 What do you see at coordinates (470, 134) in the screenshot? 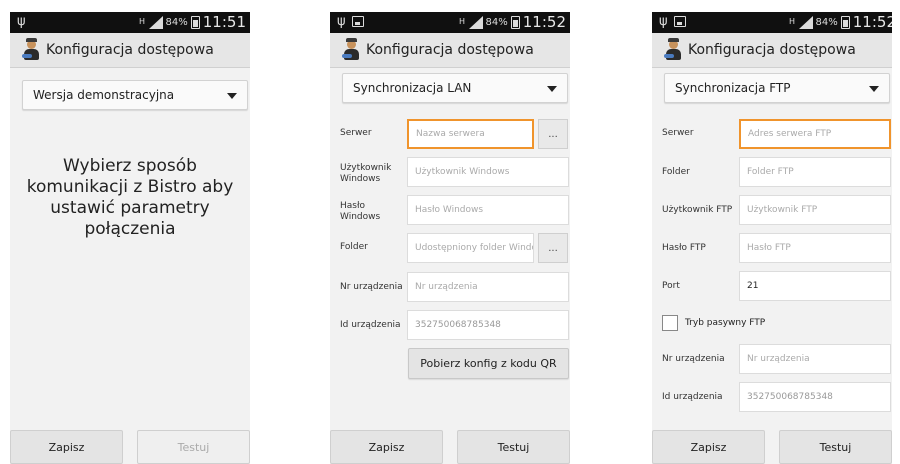
I see `server-input: Nazwa serwera` at bounding box center [470, 134].